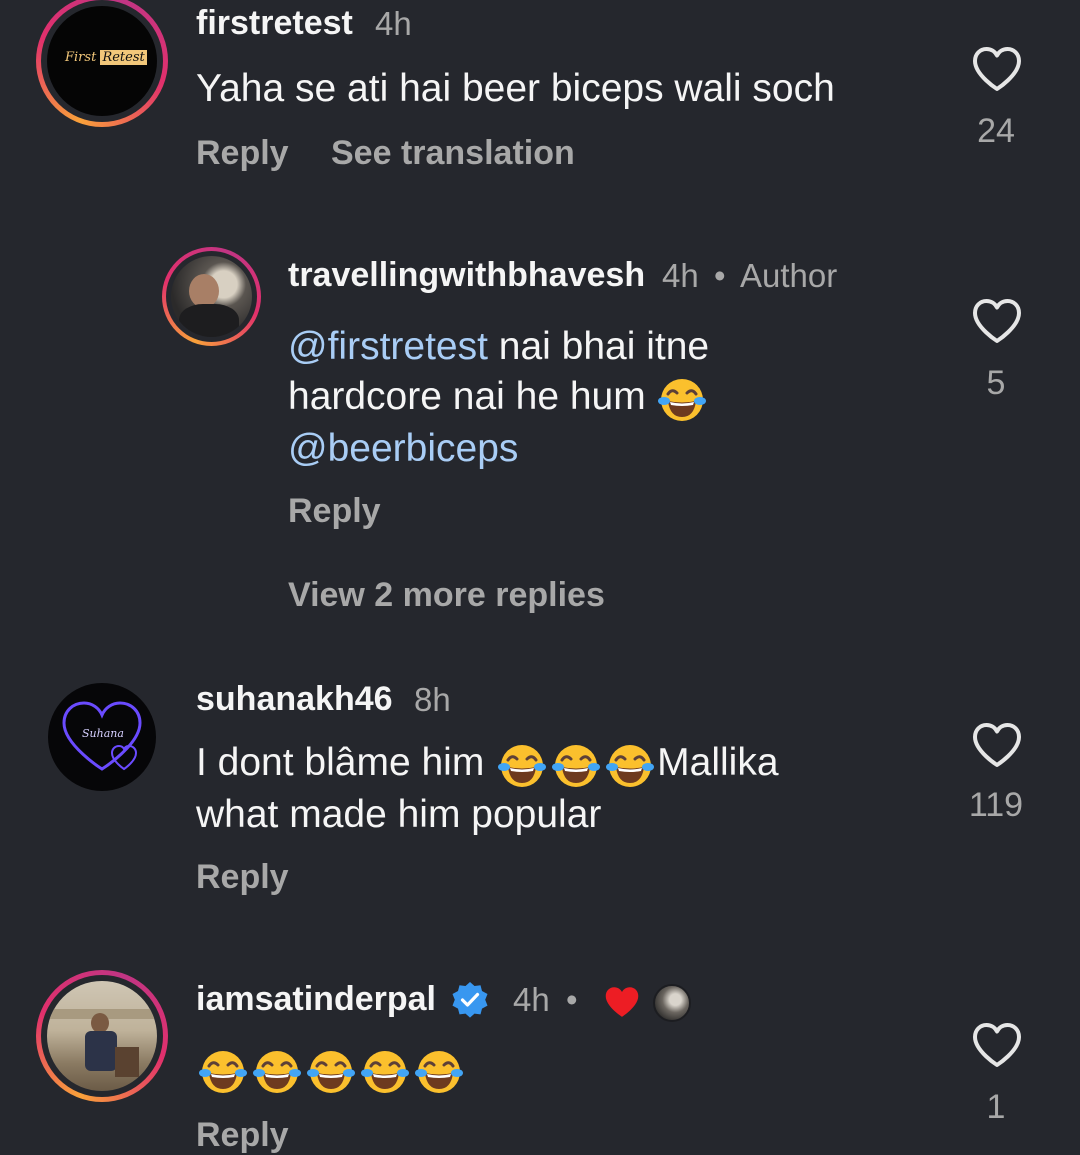  I want to click on svg-text: Suhana, so click(103, 733).